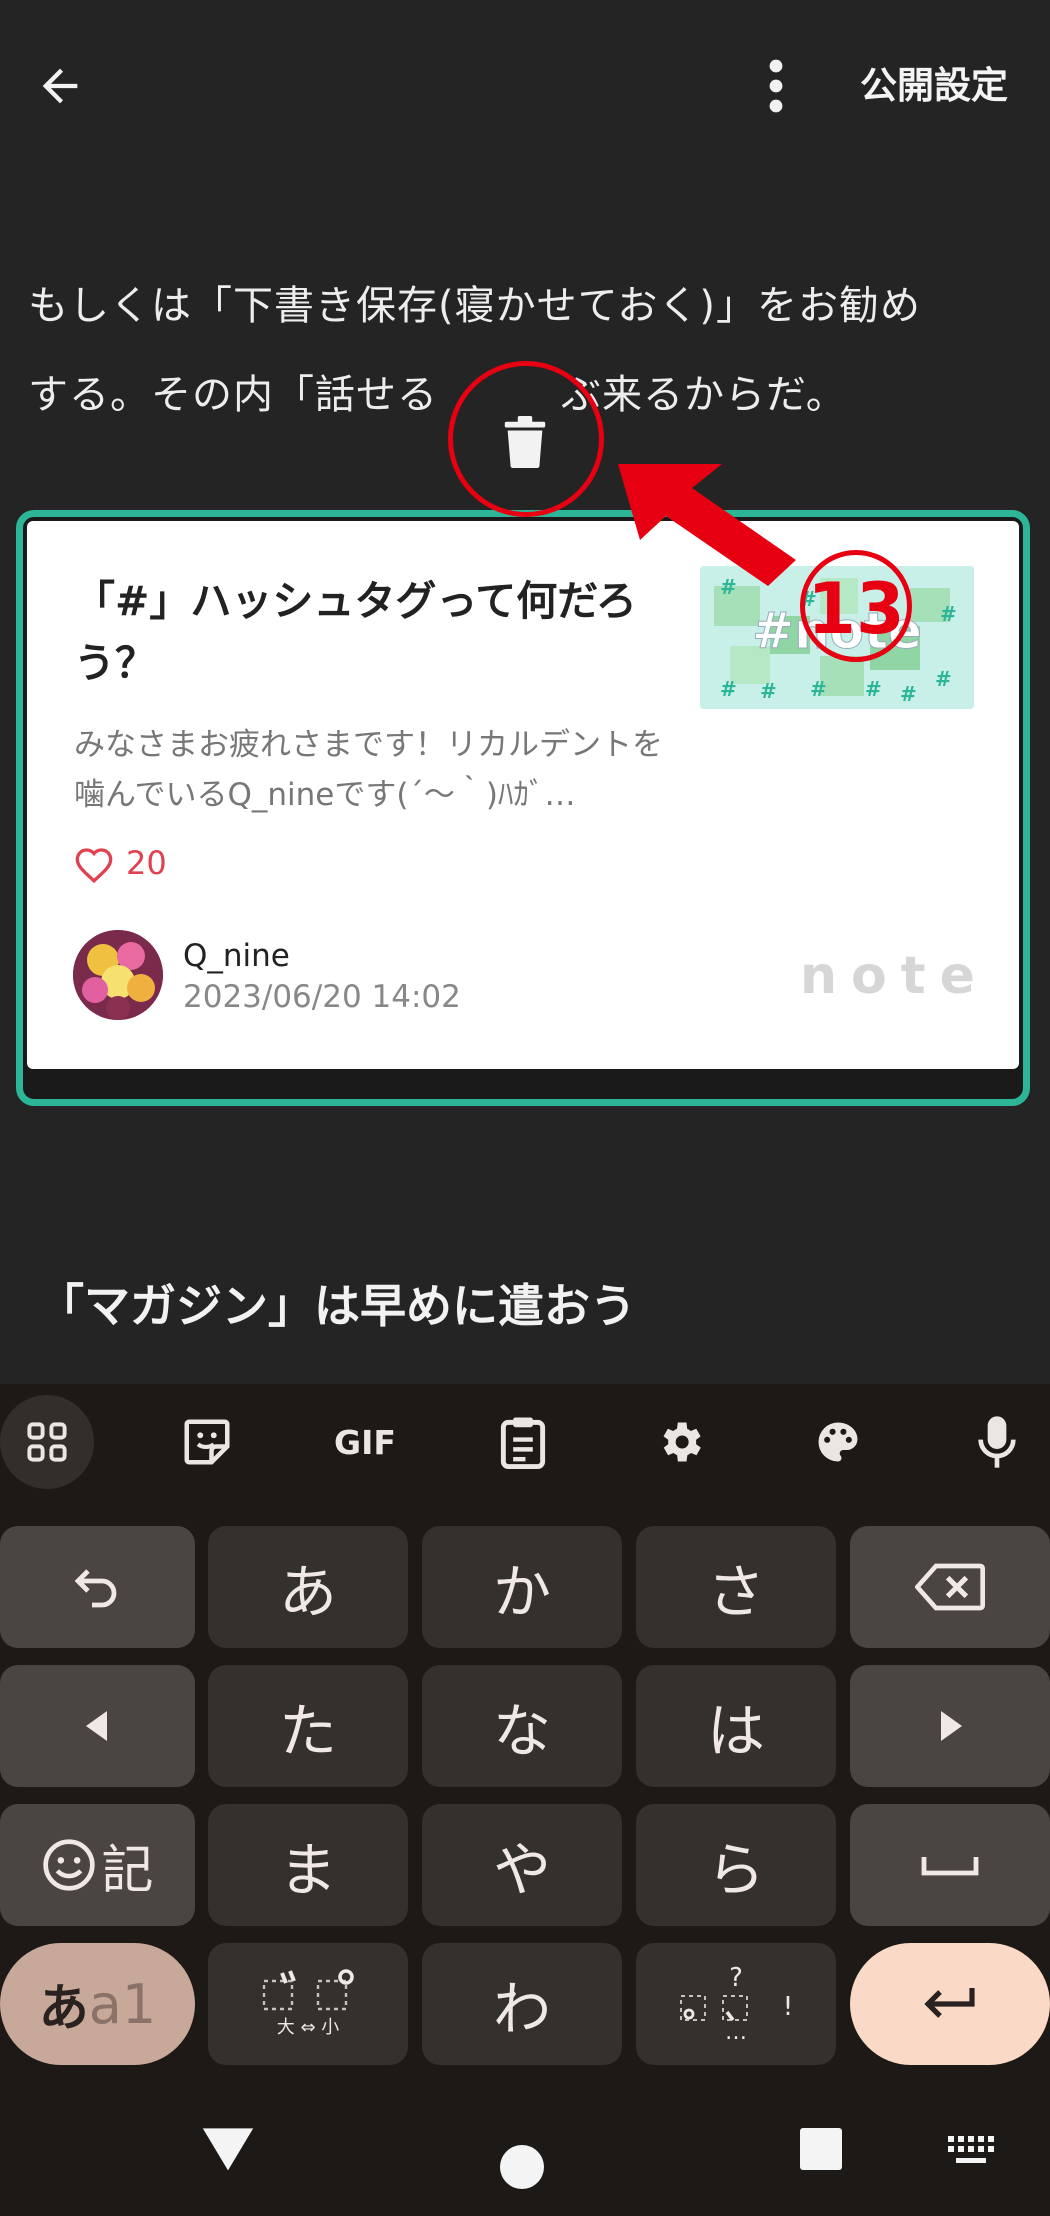  I want to click on annotation-arrow, so click(707, 525).